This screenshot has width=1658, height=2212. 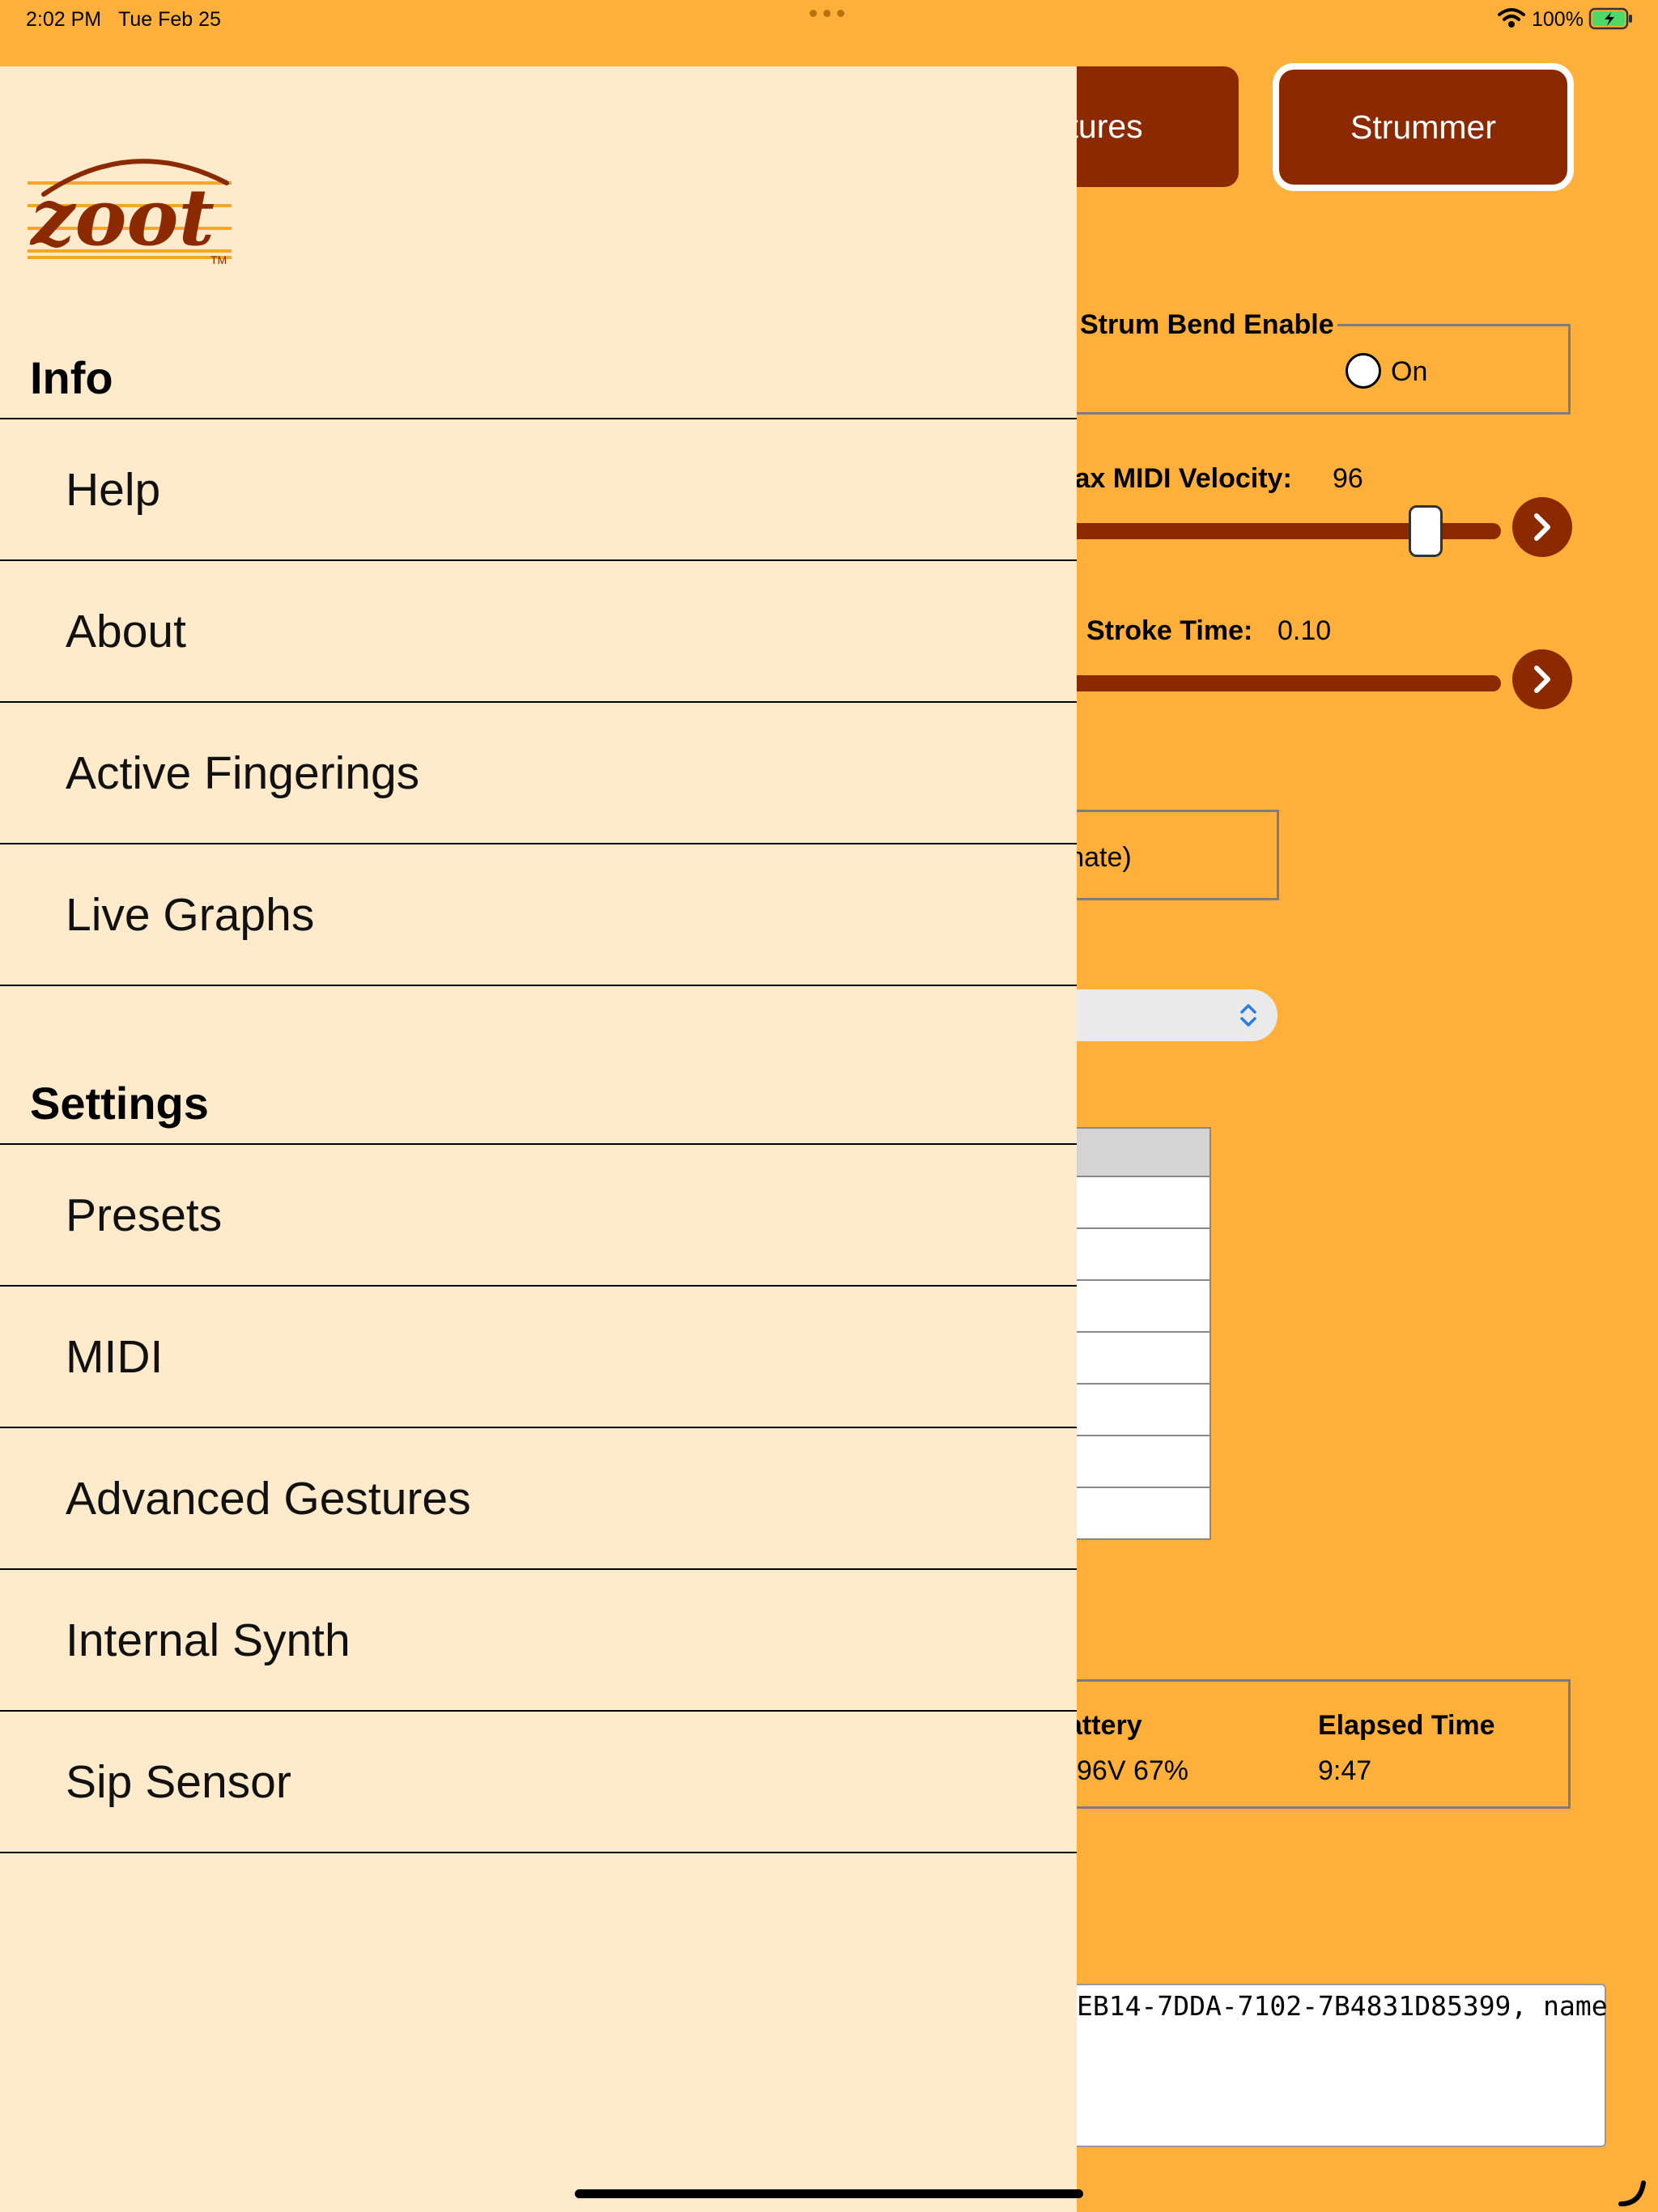 I want to click on wifi-icon, so click(x=1511, y=18).